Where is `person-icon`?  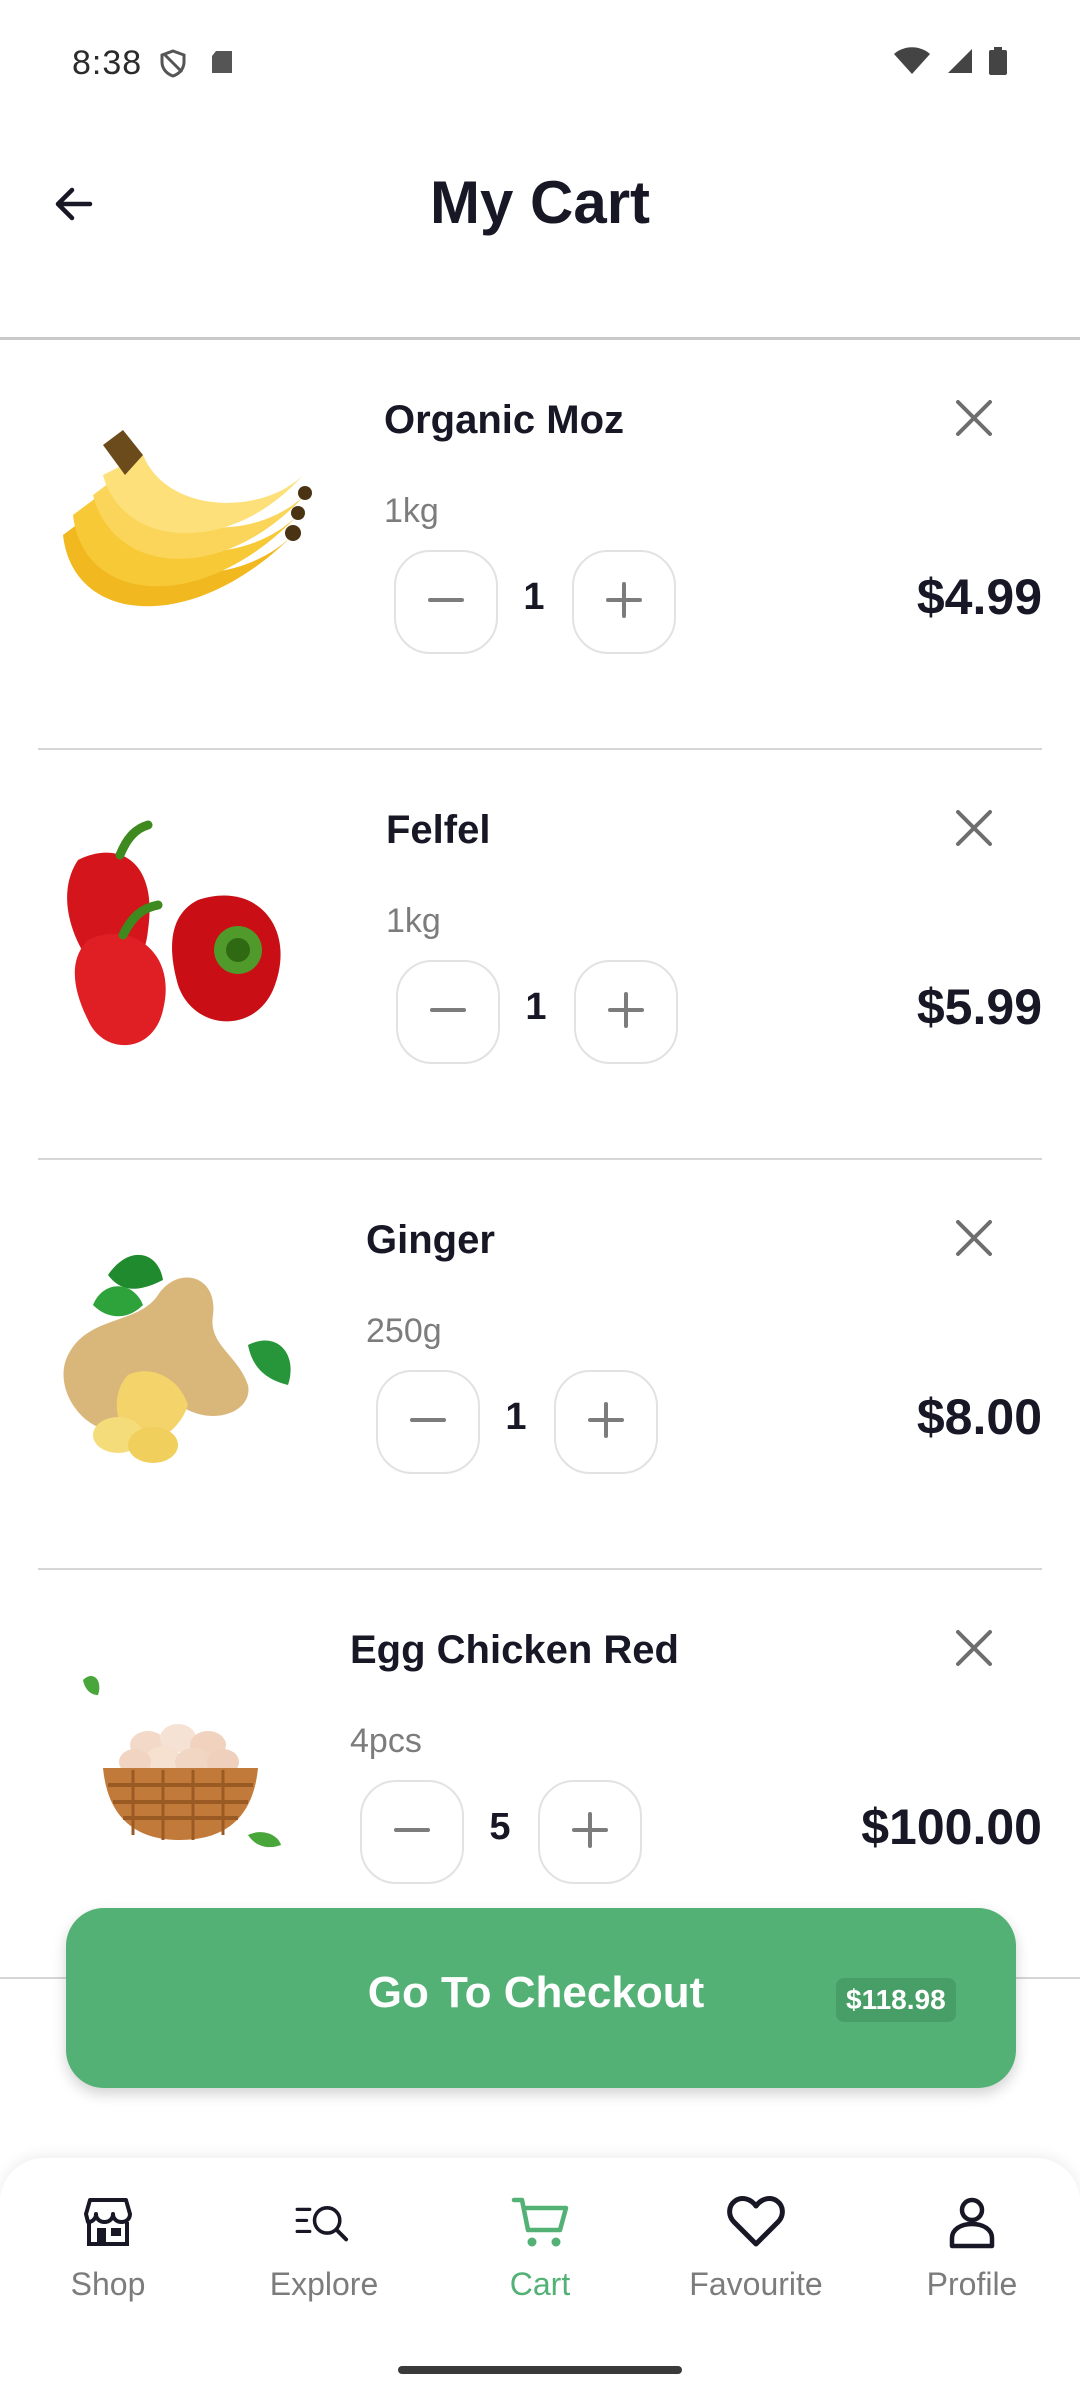 person-icon is located at coordinates (972, 2222).